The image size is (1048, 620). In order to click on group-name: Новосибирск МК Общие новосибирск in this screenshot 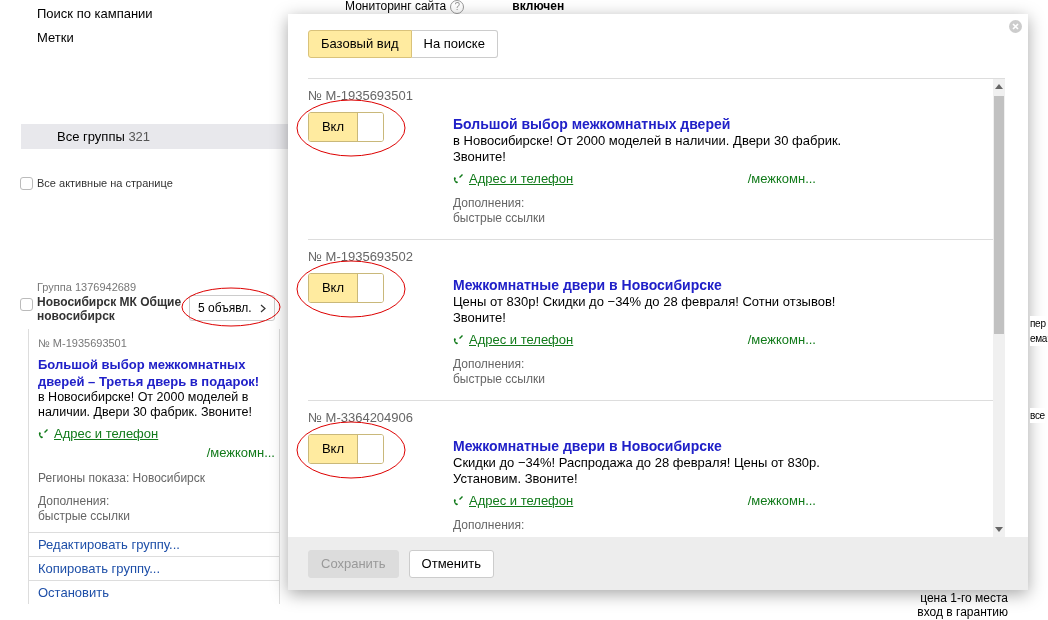, I will do `click(110, 309)`.